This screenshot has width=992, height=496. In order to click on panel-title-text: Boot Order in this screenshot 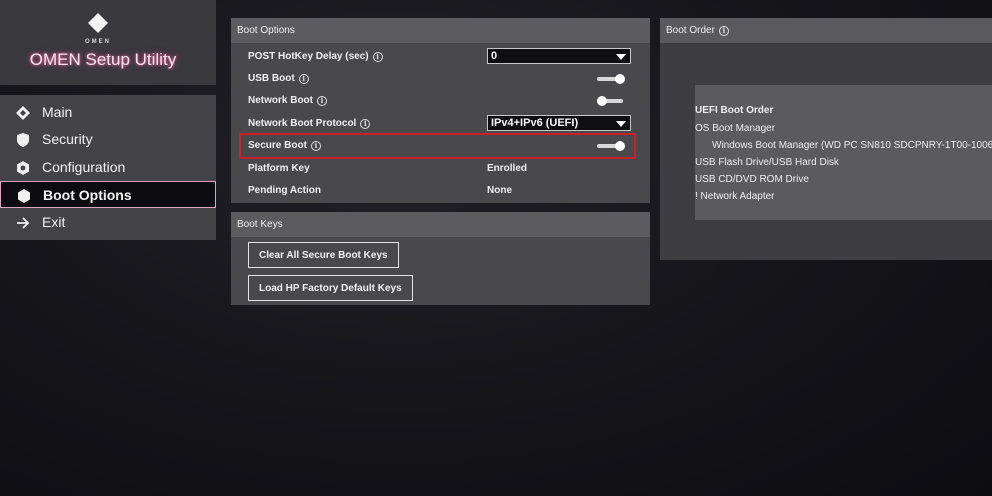, I will do `click(690, 30)`.